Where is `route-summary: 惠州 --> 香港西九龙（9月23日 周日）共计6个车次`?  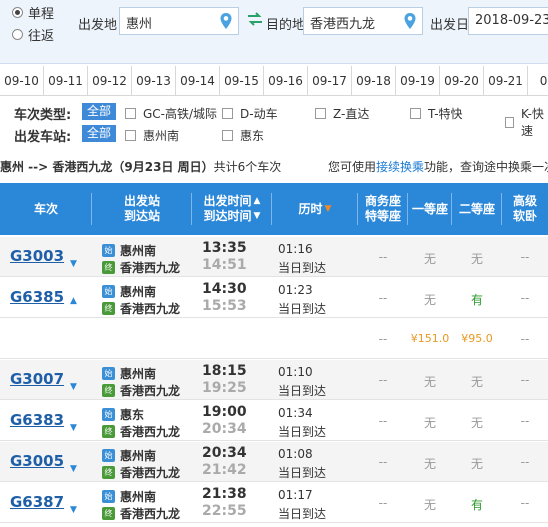
route-summary: 惠州 --> 香港西九龙（9月23日 周日）共计6个车次 is located at coordinates (140, 166).